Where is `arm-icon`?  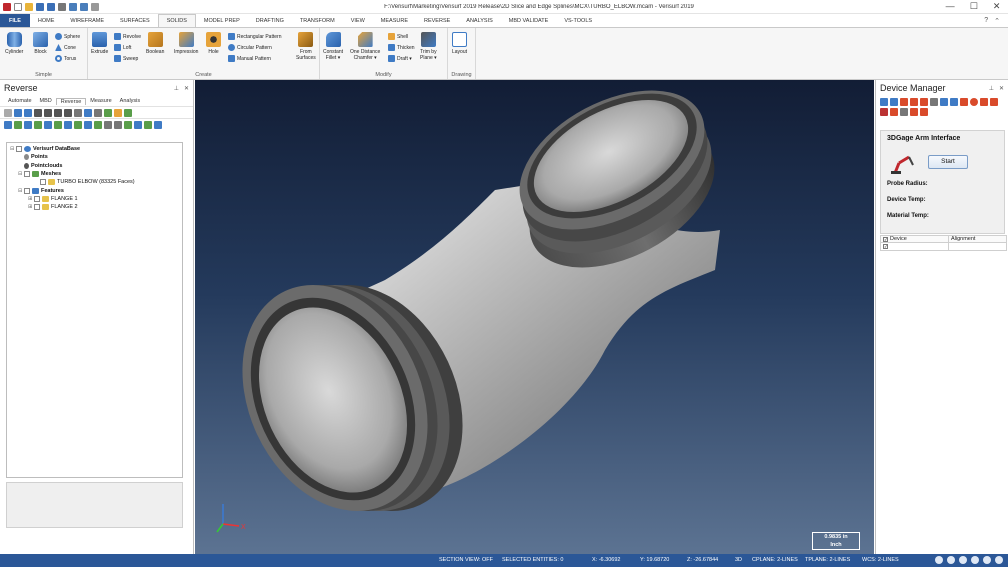 arm-icon is located at coordinates (934, 102).